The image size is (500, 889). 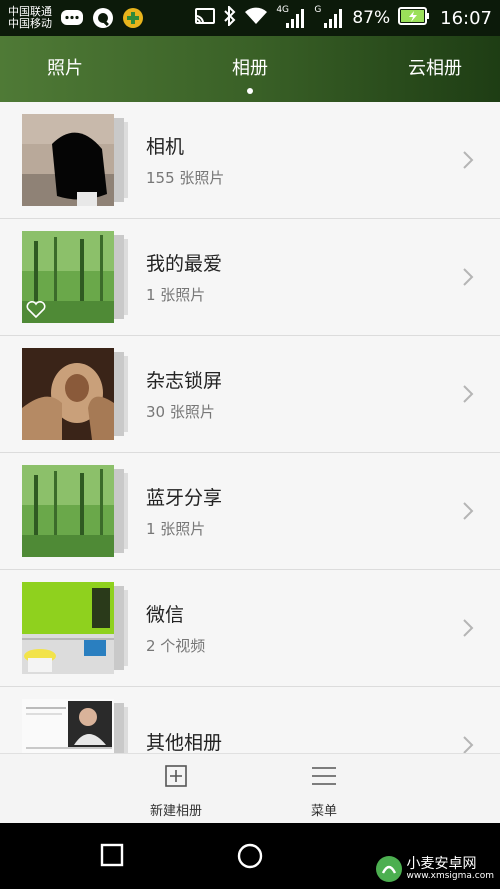 I want to click on tab-albums-label: 相册, so click(x=250, y=68).